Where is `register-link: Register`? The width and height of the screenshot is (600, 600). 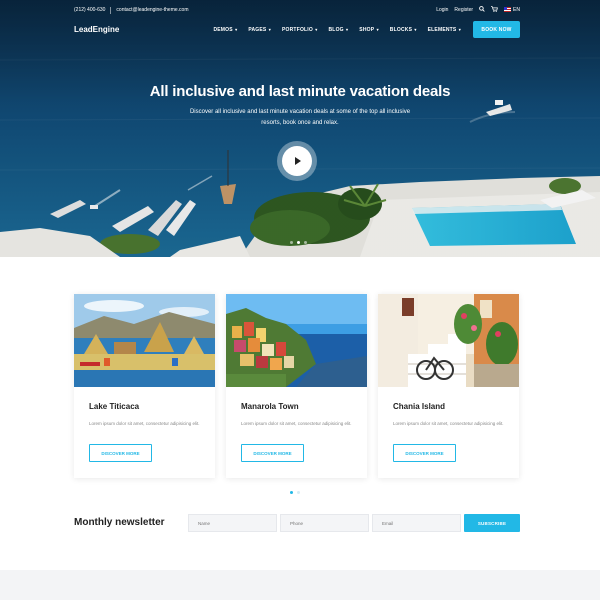
register-link: Register is located at coordinates (463, 10).